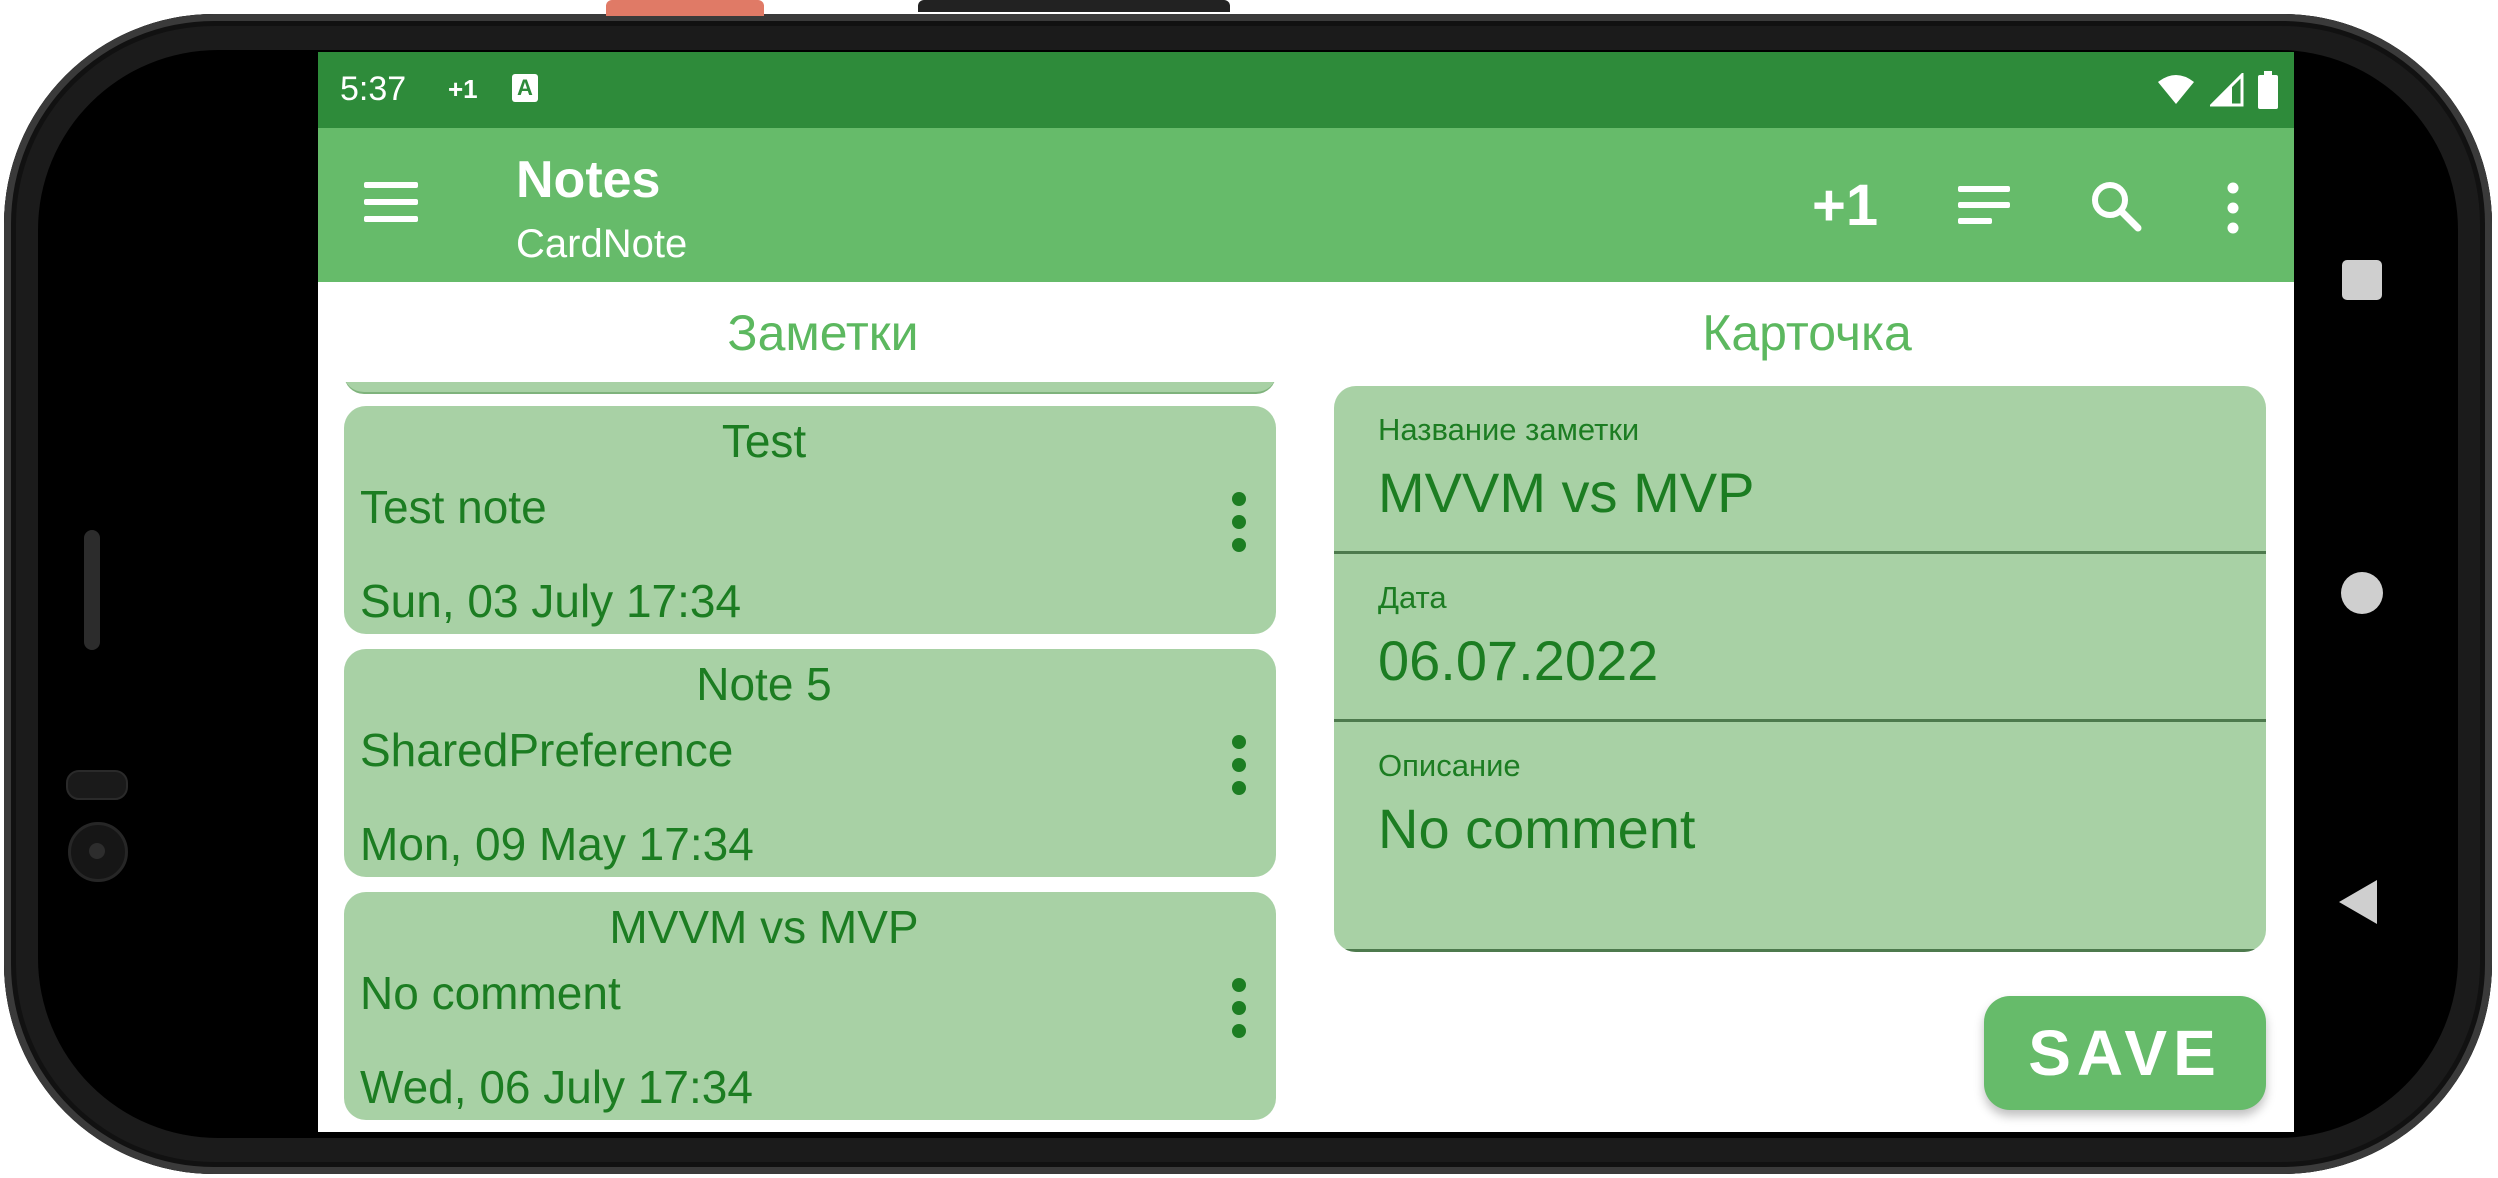 The image size is (2498, 1178). Describe the element at coordinates (1536, 828) in the screenshot. I see `note-description-input: No comment` at that location.